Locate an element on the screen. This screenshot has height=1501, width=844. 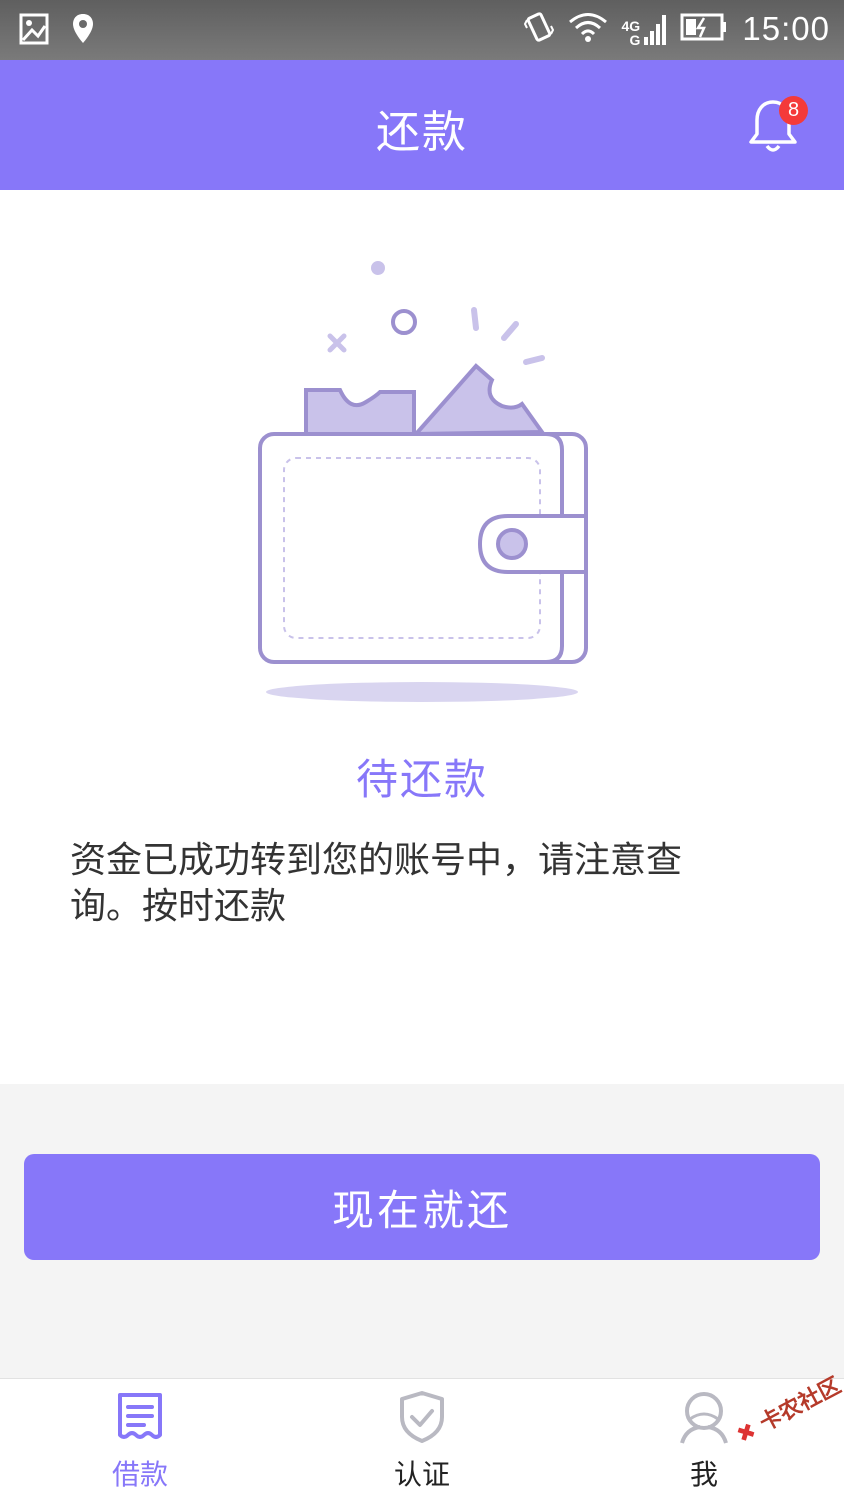
wifi-icon is located at coordinates (588, 29).